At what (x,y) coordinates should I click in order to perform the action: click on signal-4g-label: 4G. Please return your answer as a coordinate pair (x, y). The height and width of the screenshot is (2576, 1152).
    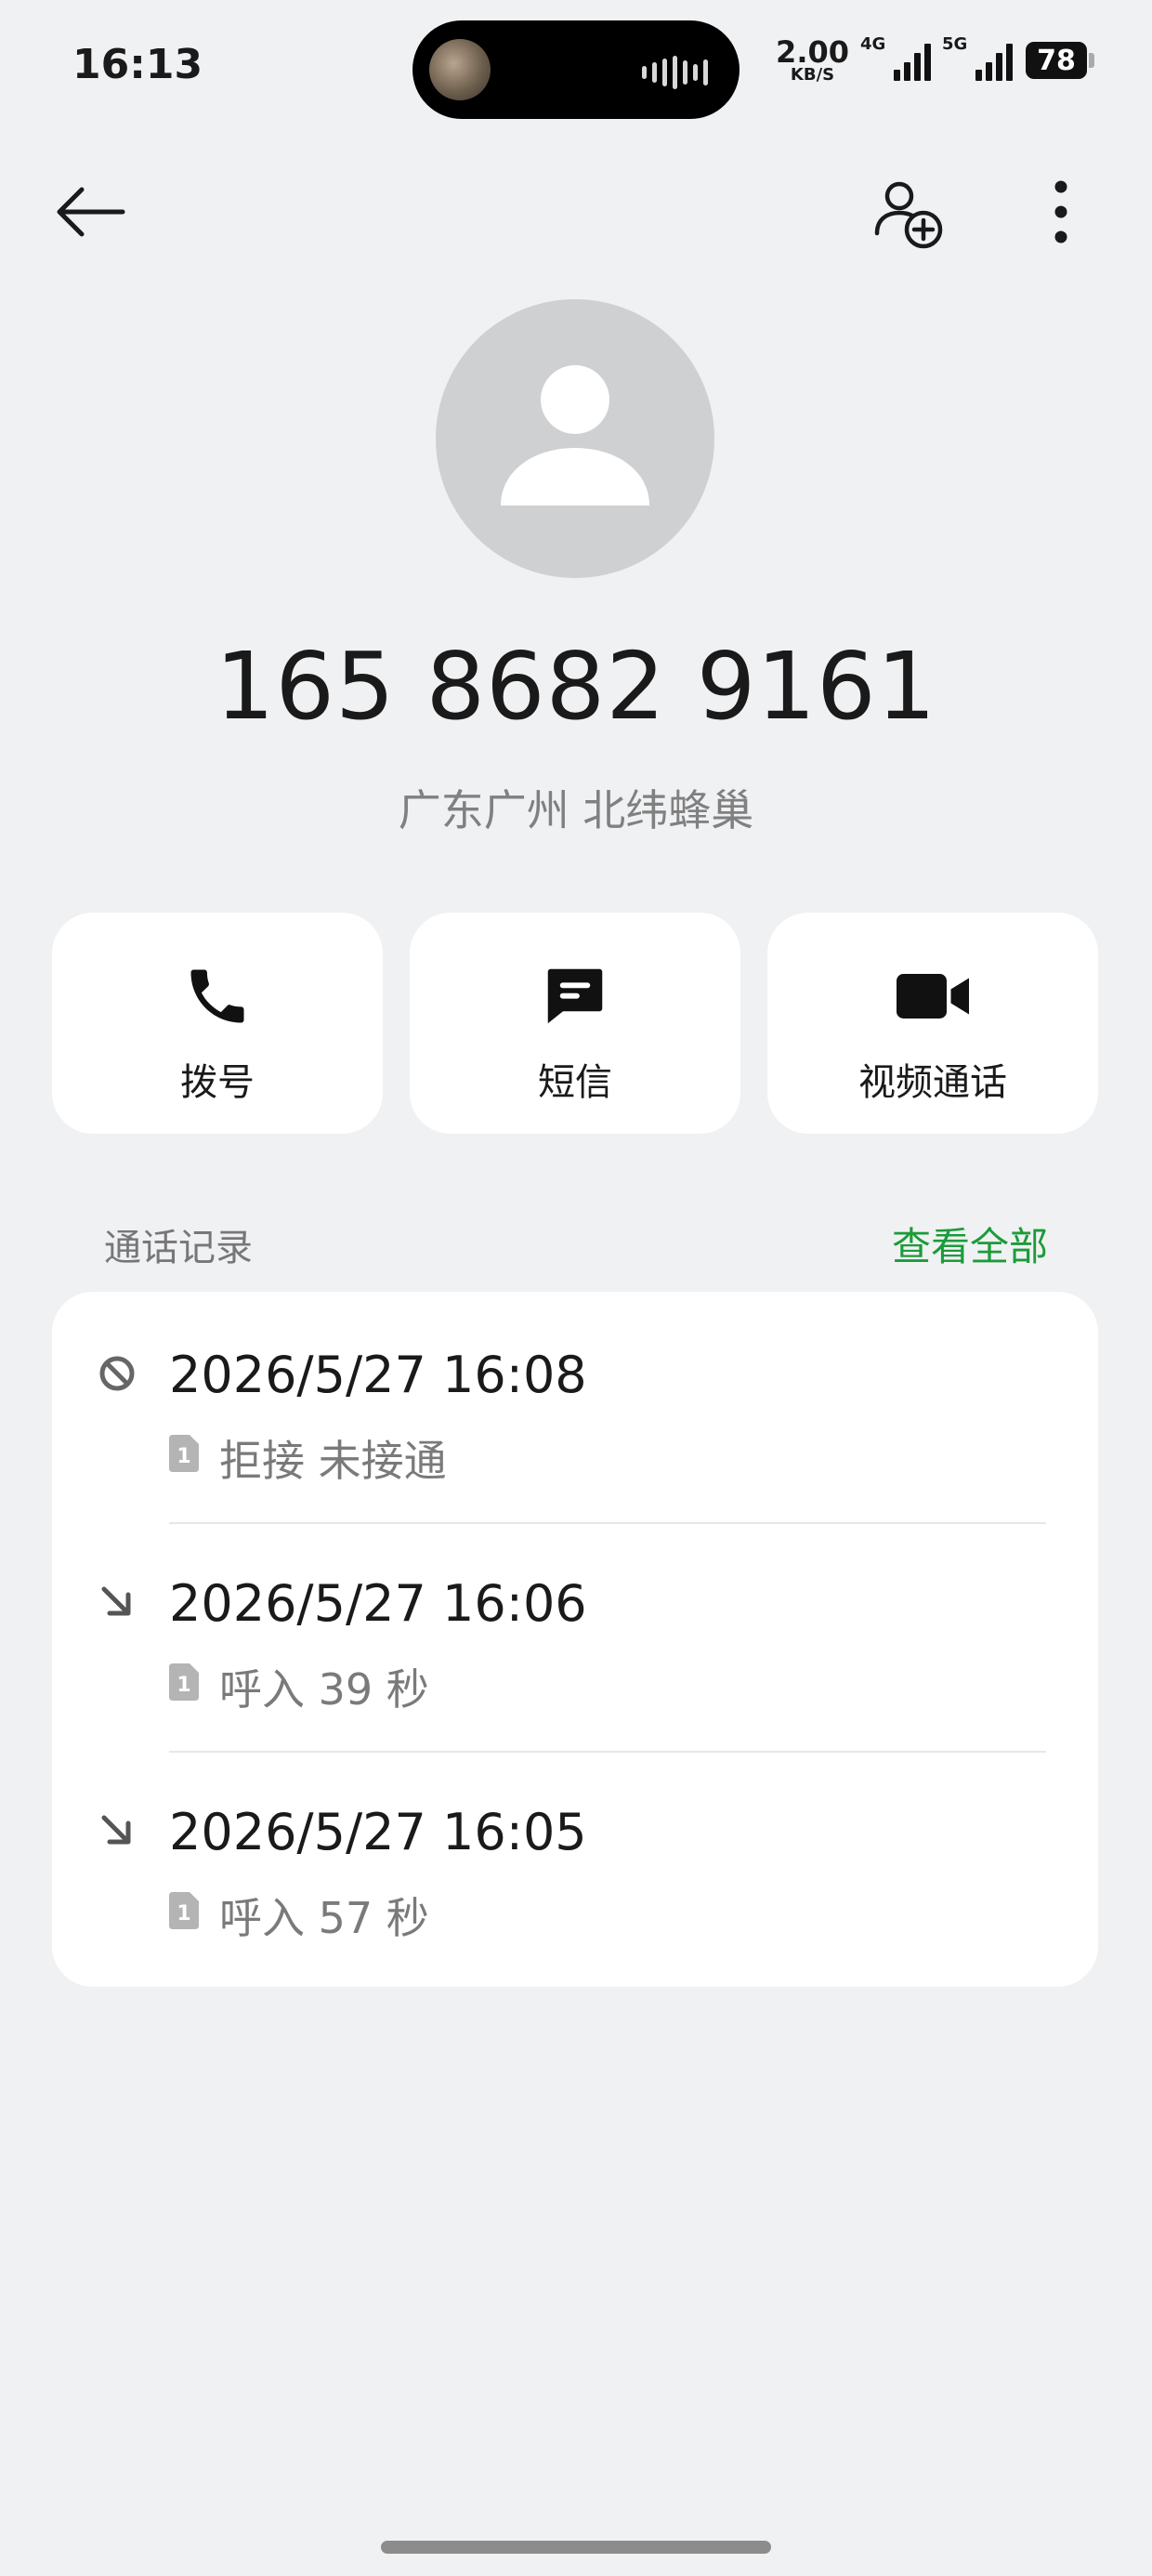
    Looking at the image, I should click on (873, 44).